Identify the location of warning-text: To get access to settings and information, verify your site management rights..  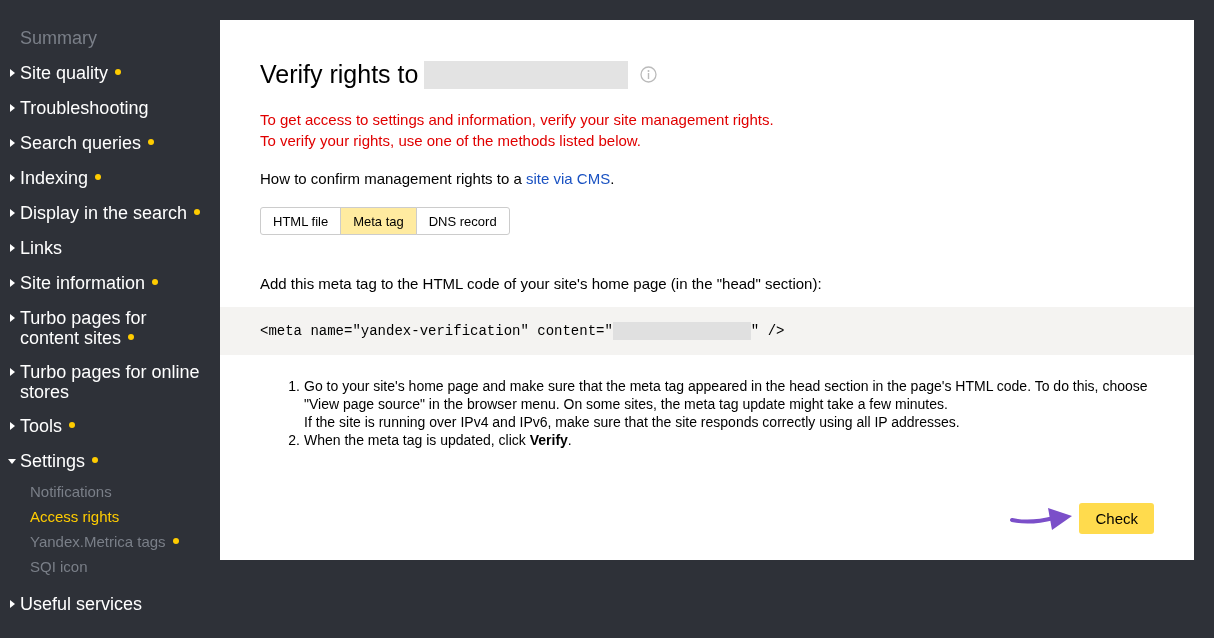
(517, 120).